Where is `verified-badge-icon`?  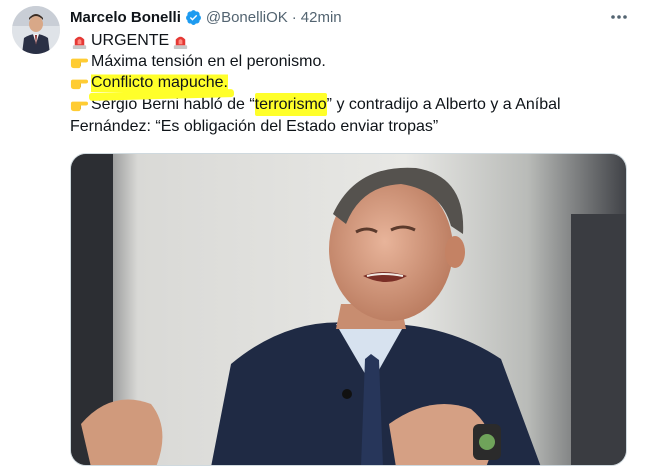 verified-badge-icon is located at coordinates (193, 17).